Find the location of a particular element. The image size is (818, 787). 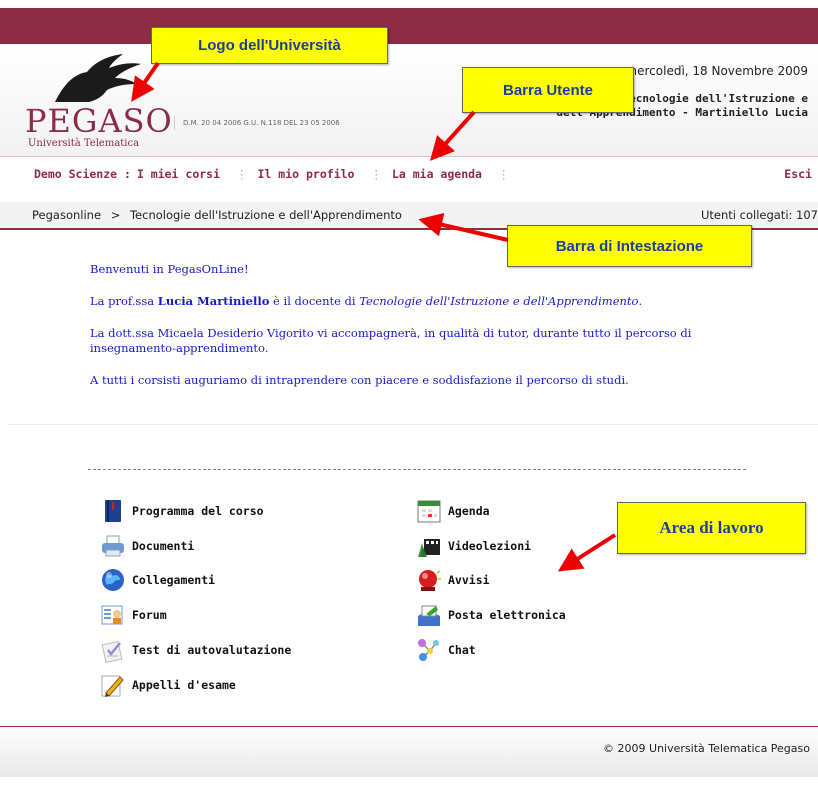

menu-item-label: Test di autovalutazione is located at coordinates (212, 650).